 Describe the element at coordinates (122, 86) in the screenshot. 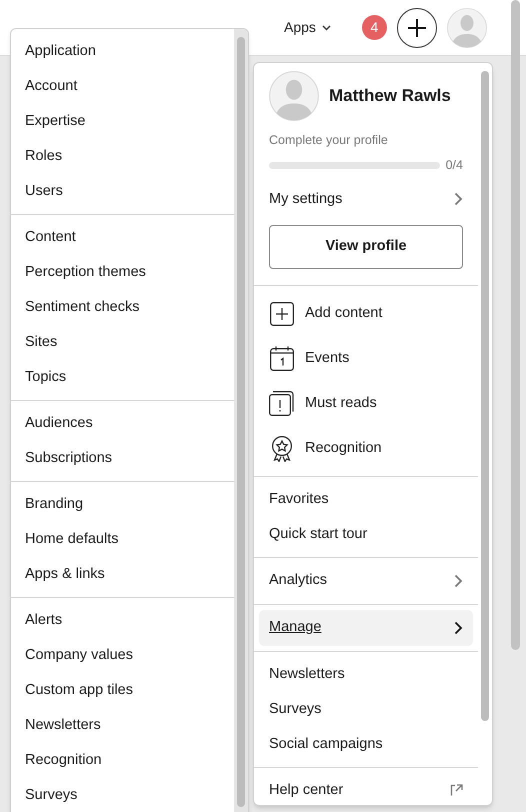

I see `menu-item: Account` at that location.